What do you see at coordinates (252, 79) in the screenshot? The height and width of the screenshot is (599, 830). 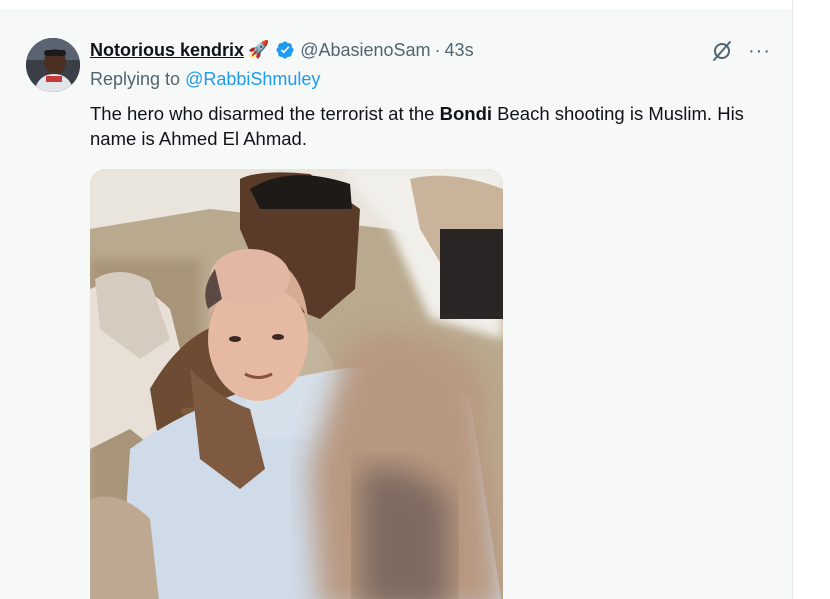 I see `reply-to-handle: @RabbiShmuley` at bounding box center [252, 79].